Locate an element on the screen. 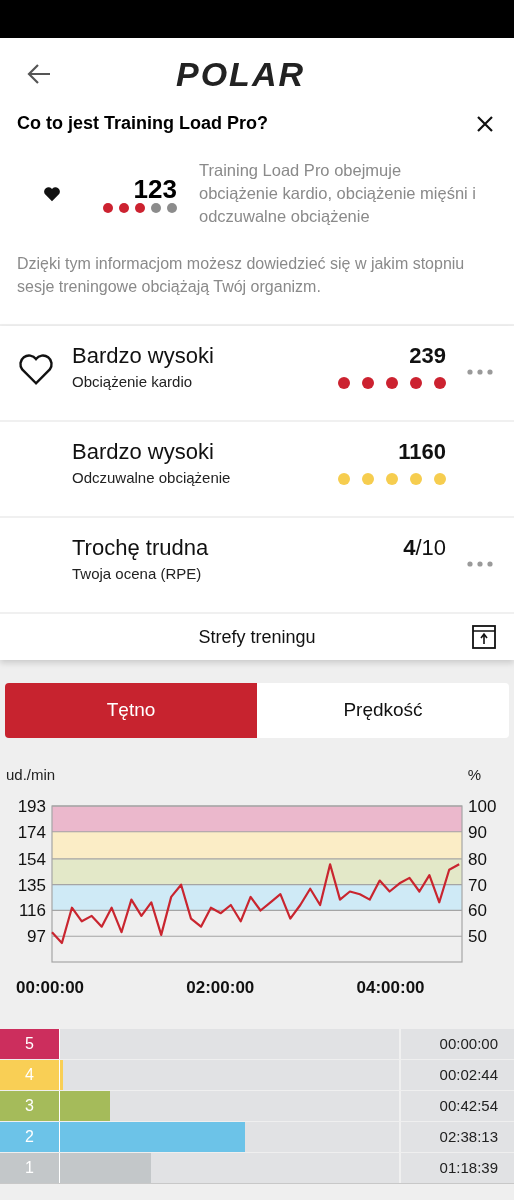  y-tick-label: 50 is located at coordinates (477, 937).